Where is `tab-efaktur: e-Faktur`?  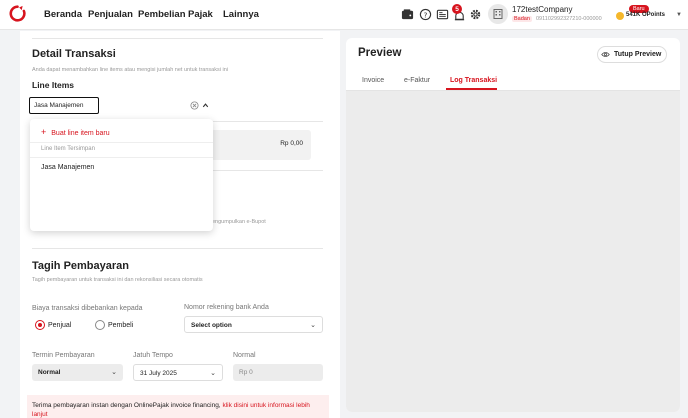 tab-efaktur: e-Faktur is located at coordinates (417, 80).